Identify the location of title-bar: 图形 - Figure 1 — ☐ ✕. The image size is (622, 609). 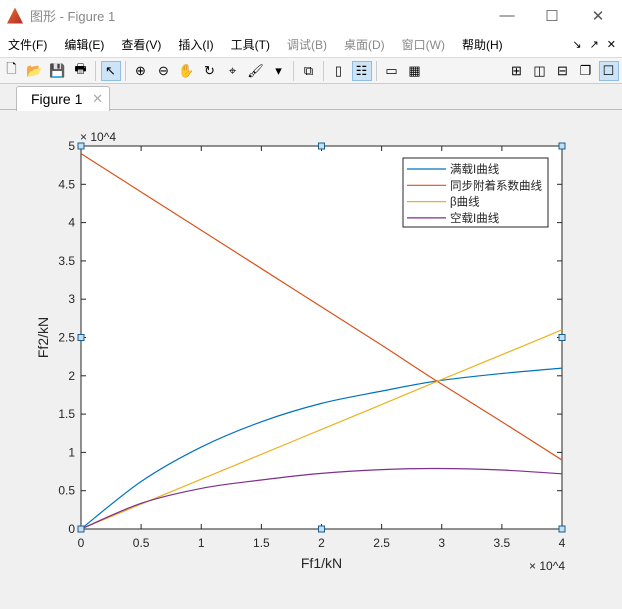
(311, 15).